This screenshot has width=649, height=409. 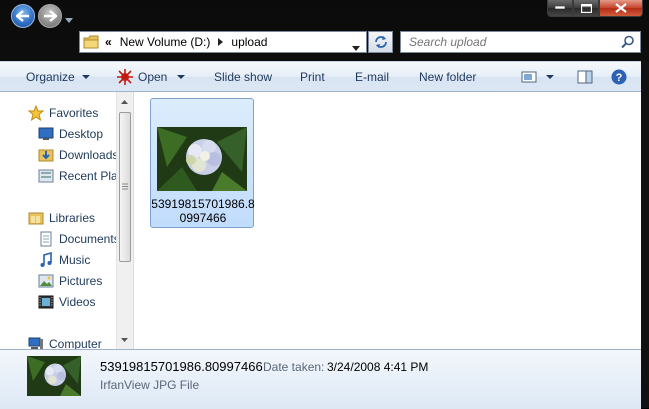 What do you see at coordinates (46, 302) in the screenshot?
I see `videos-icon` at bounding box center [46, 302].